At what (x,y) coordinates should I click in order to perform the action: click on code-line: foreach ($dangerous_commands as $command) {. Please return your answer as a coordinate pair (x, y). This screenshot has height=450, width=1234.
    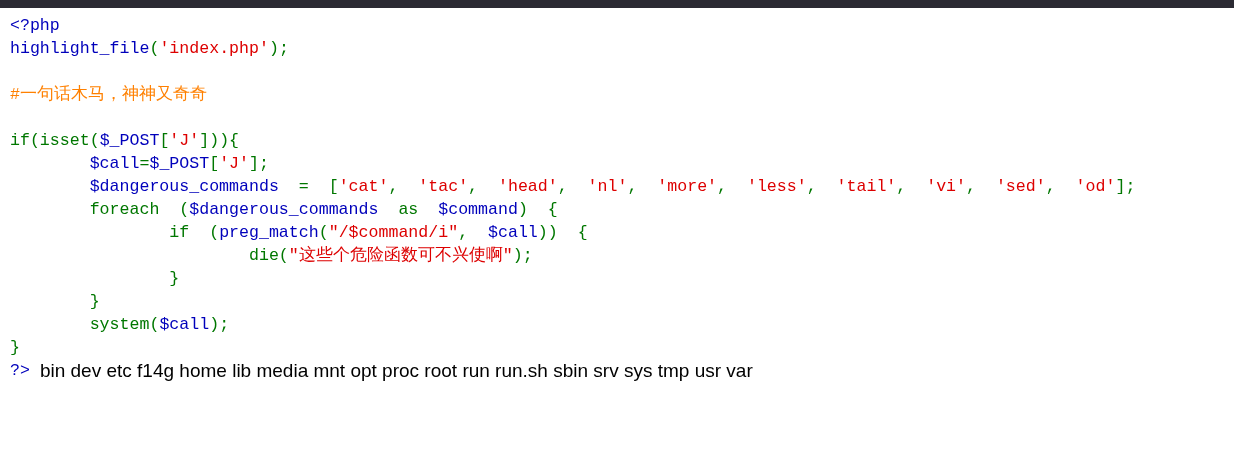
    Looking at the image, I should click on (323, 210).